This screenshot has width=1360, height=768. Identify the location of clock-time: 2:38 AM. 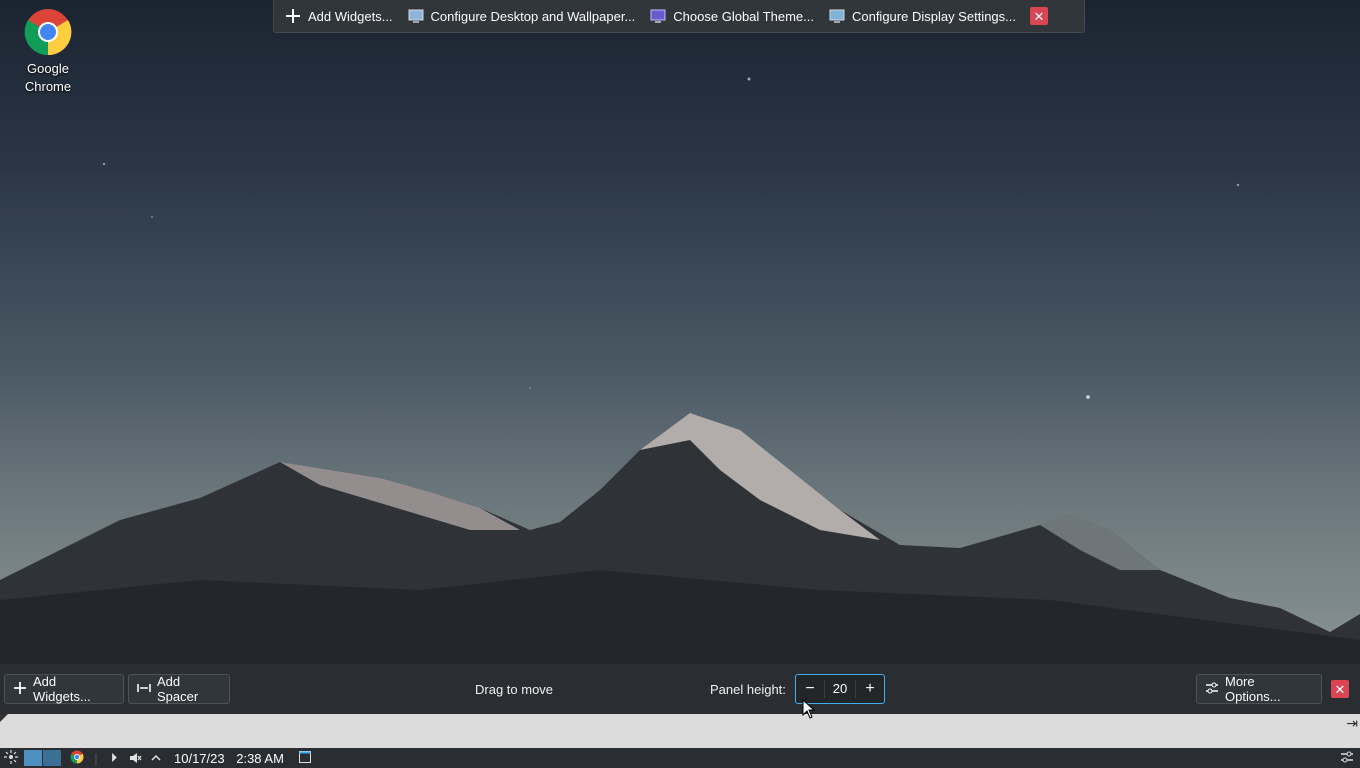
(260, 758).